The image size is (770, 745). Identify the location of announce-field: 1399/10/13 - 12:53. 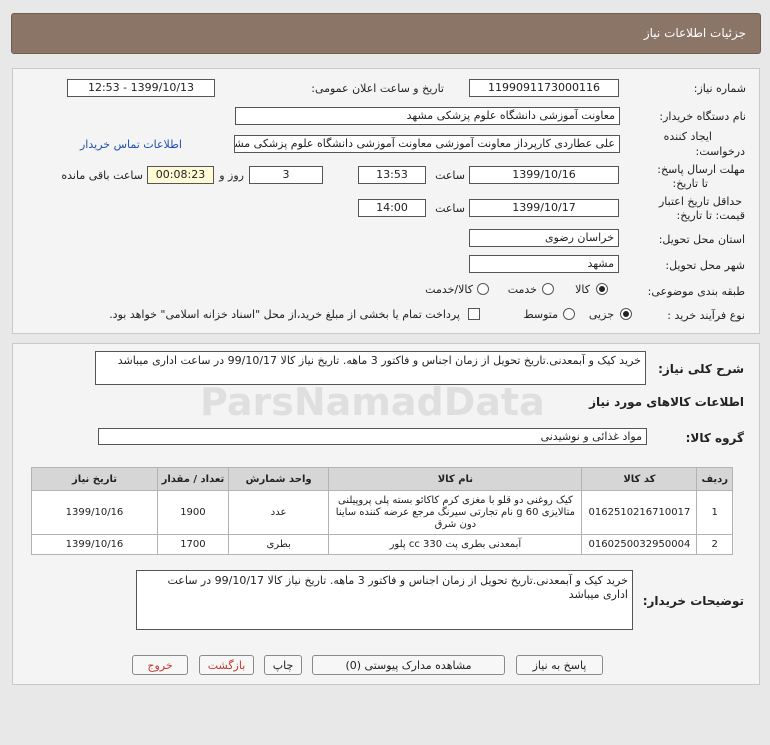
(141, 88).